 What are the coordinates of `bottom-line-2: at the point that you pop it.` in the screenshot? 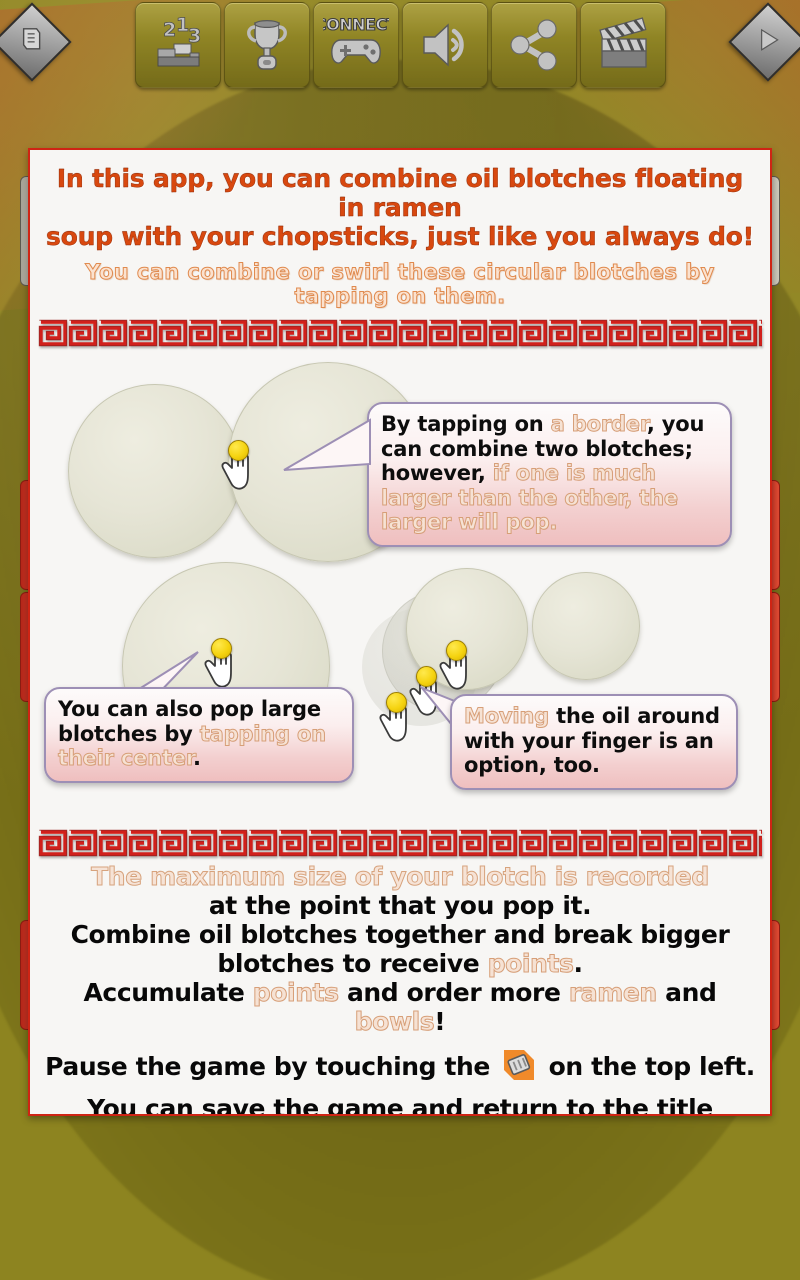 It's located at (400, 905).